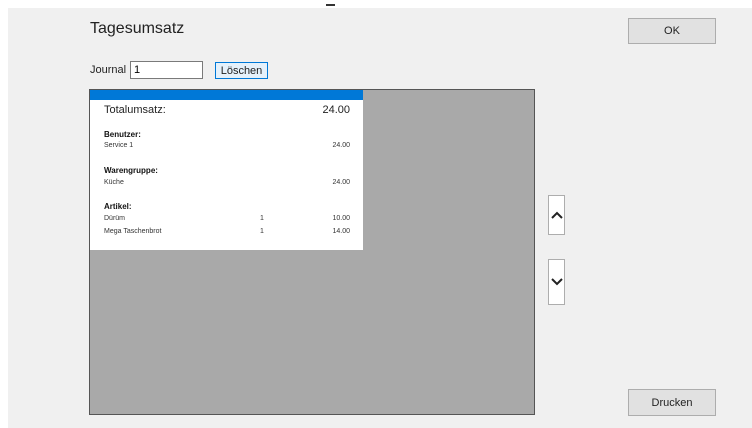 This screenshot has width=752, height=428. I want to click on chevron-up-icon, so click(556, 215).